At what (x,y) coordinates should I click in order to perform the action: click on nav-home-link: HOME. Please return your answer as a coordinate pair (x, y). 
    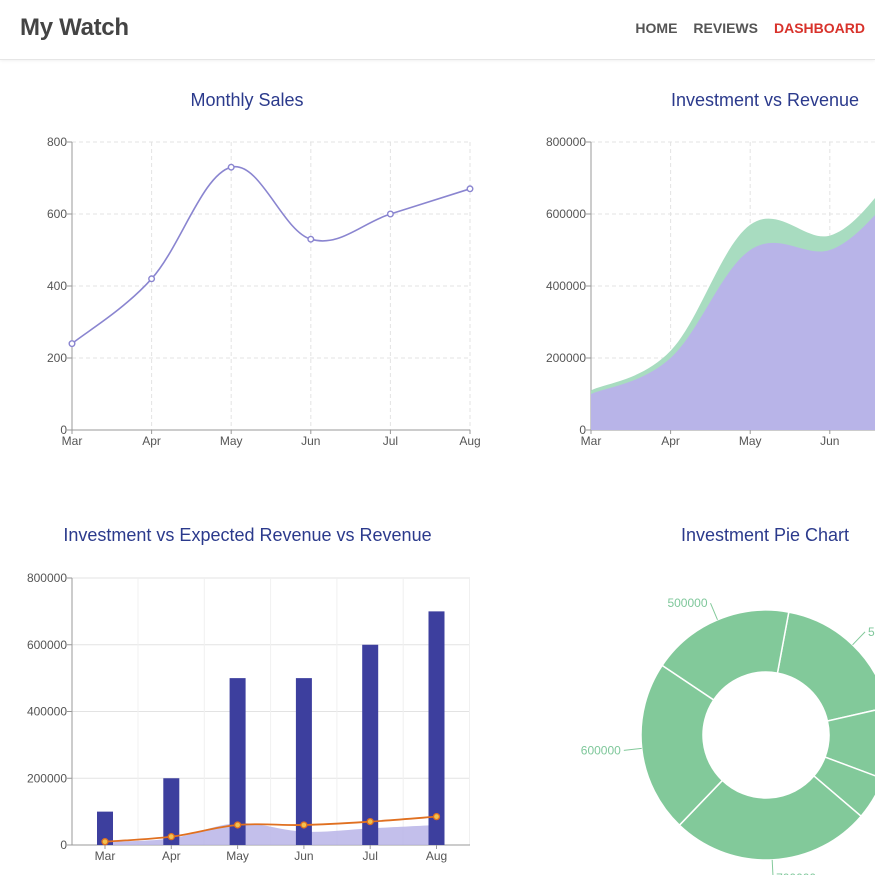
    Looking at the image, I should click on (656, 28).